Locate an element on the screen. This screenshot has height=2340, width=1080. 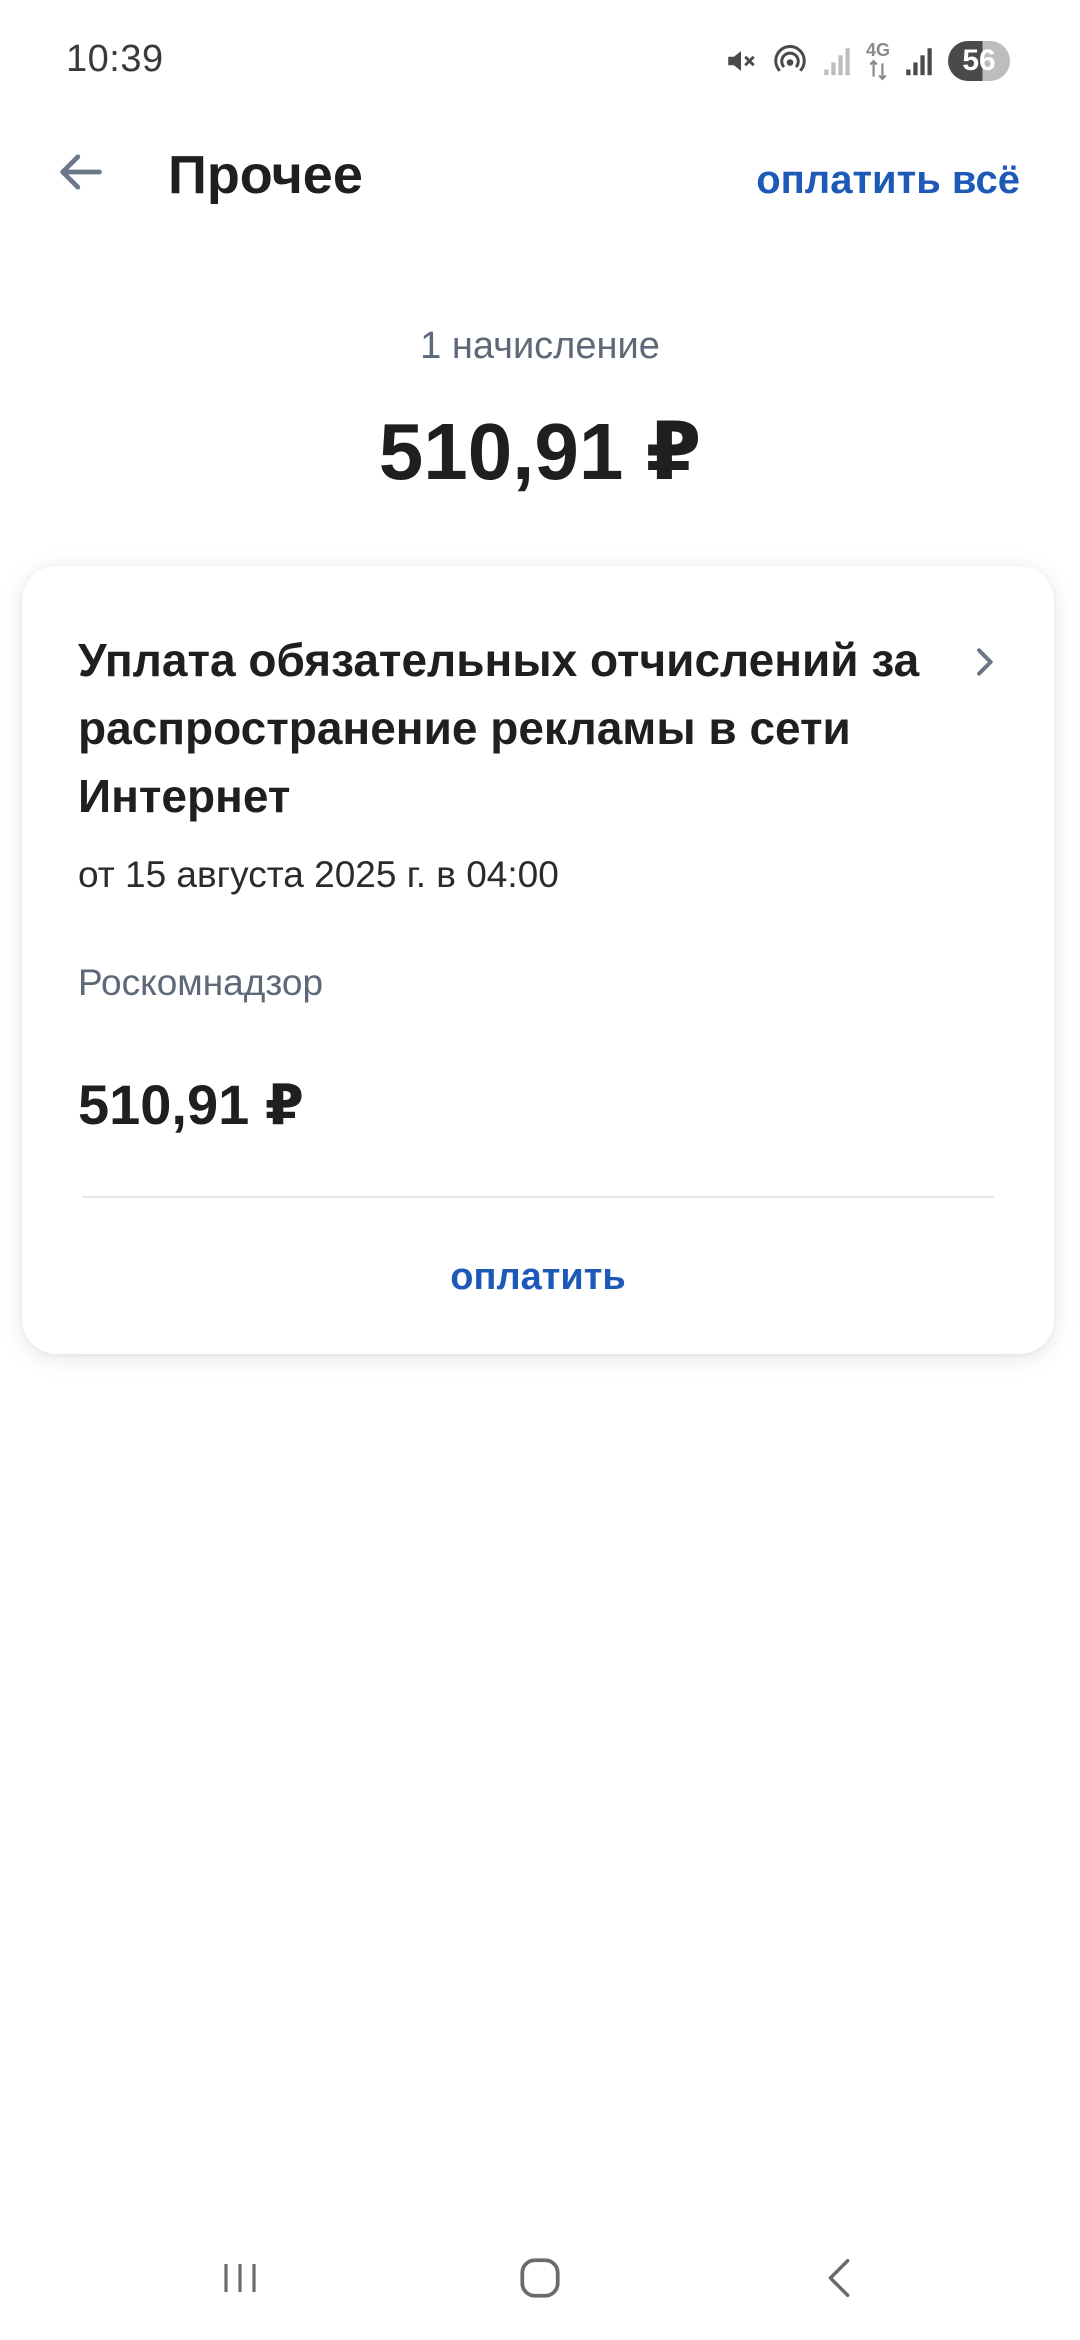
recents-icon is located at coordinates (240, 2280).